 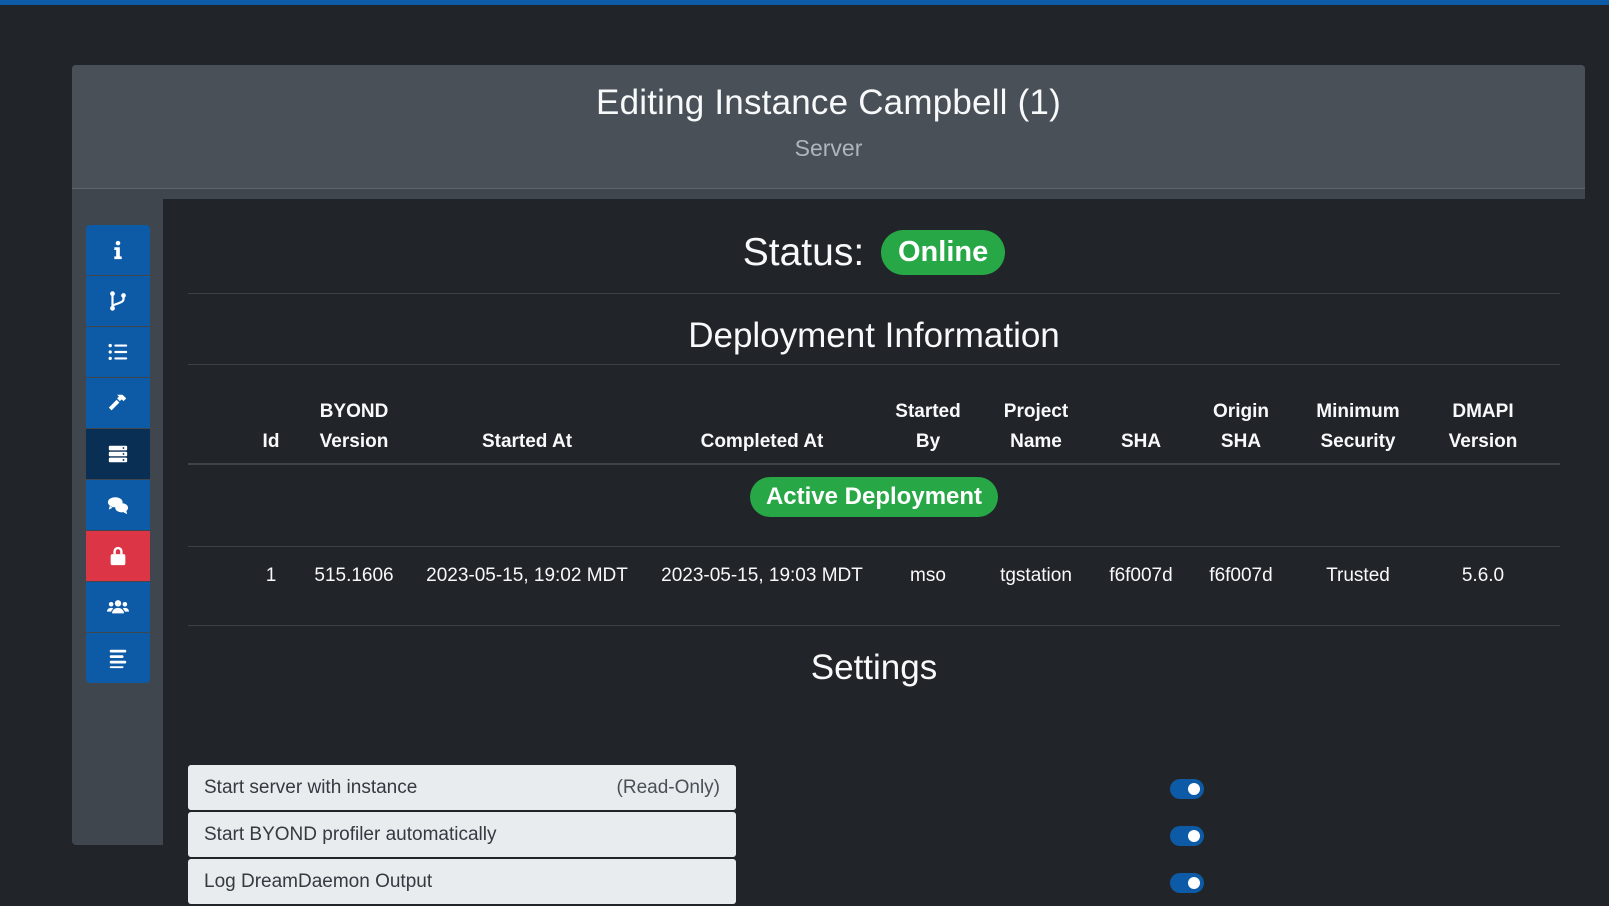 I want to click on setting-label-autostart: Start server with instance (Read-Only), so click(x=462, y=787).